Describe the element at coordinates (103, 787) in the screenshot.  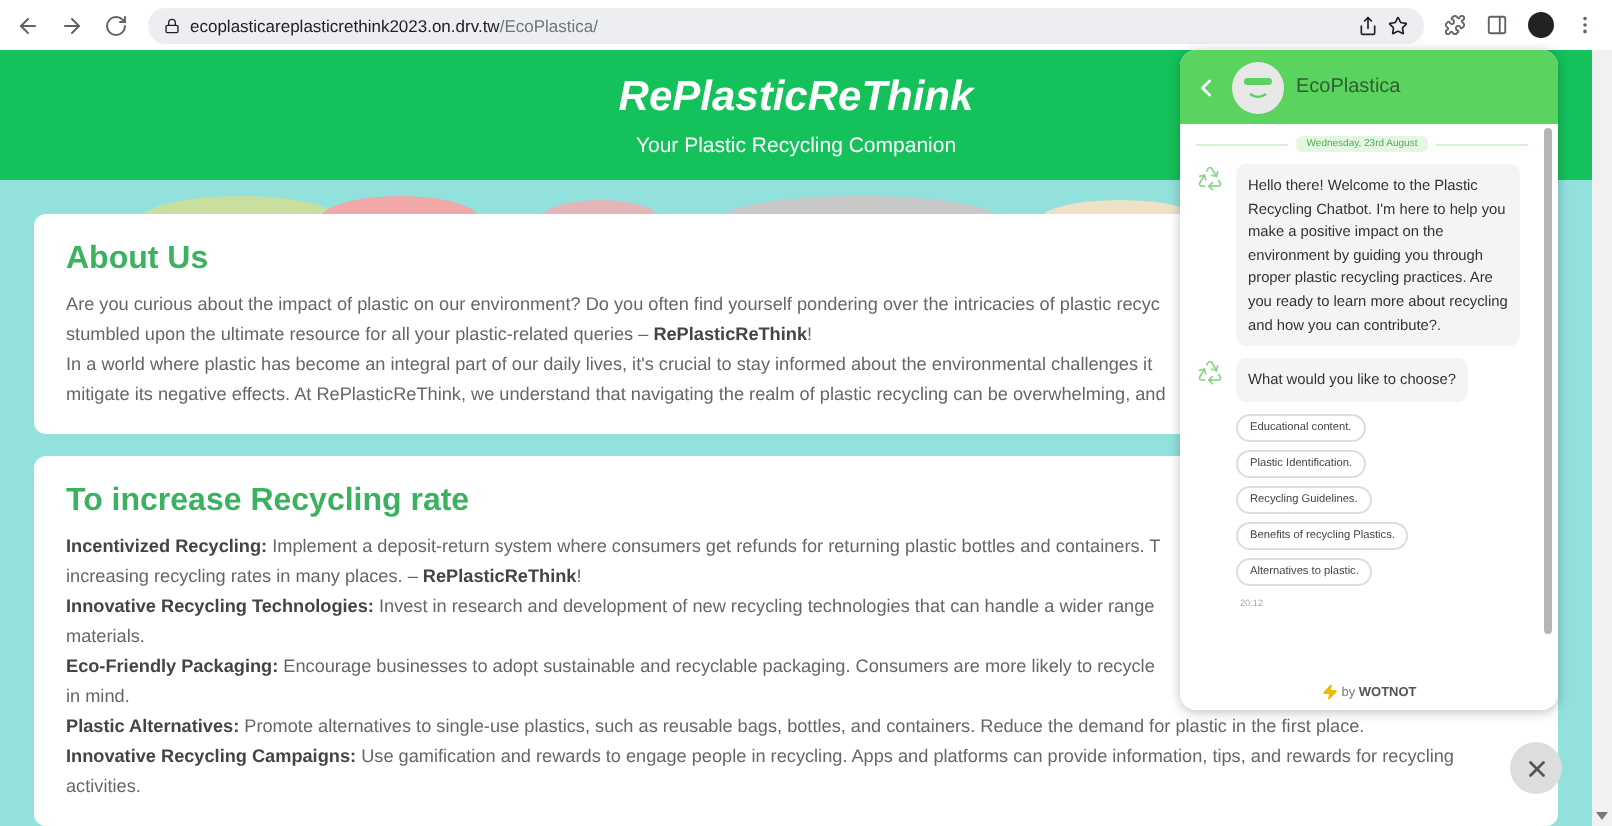
I see `paragraph-line: activities.` at that location.